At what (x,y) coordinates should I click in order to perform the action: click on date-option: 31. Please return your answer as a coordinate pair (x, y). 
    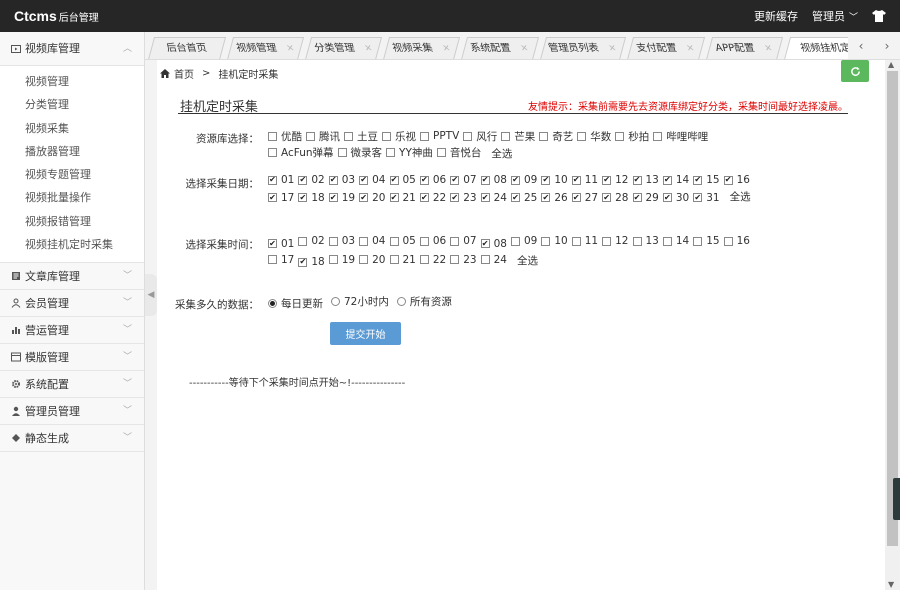
    Looking at the image, I should click on (706, 198).